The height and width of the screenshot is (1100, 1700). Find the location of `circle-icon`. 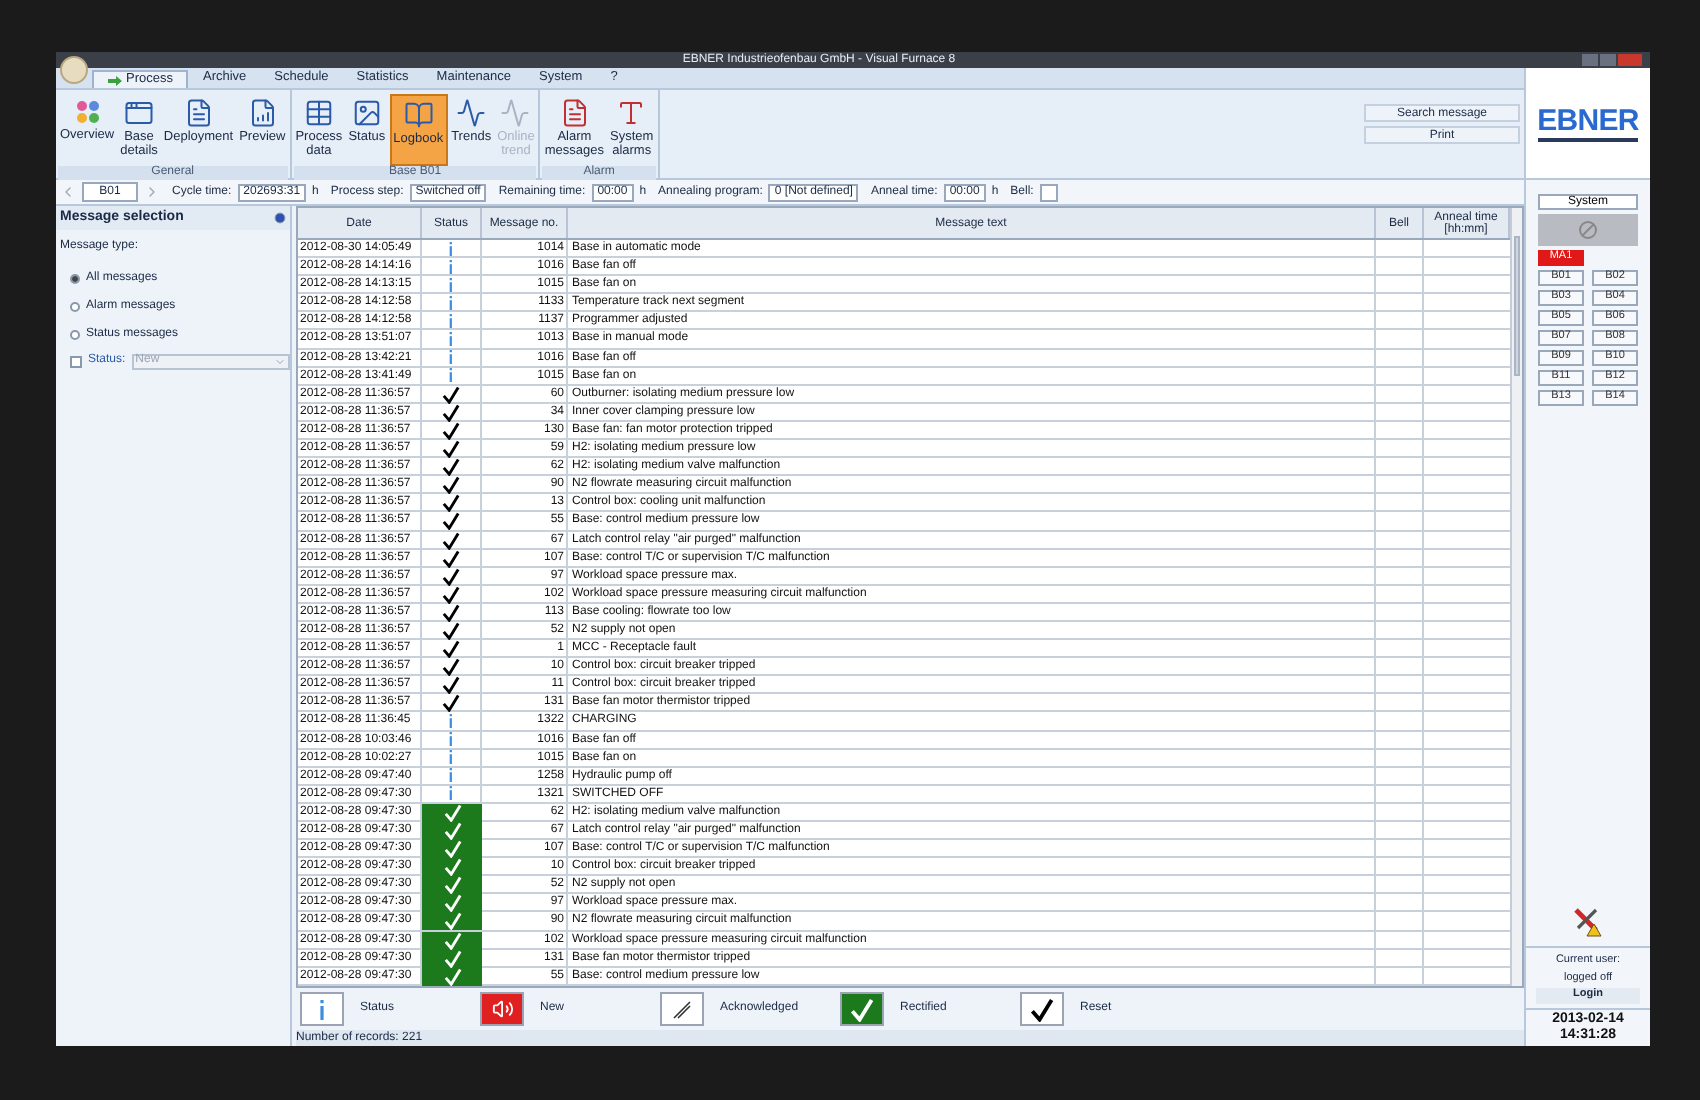

circle-icon is located at coordinates (280, 218).